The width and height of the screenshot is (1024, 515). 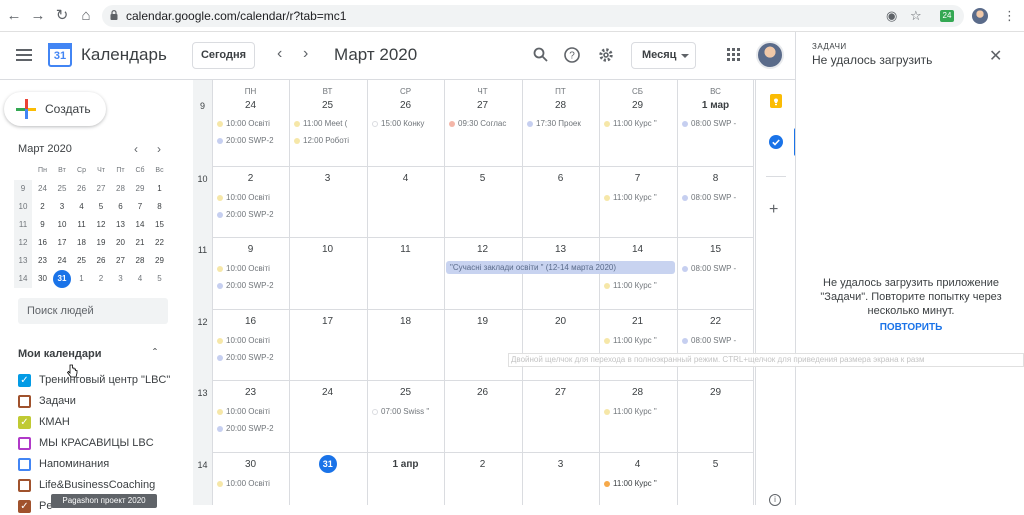 What do you see at coordinates (540, 54) in the screenshot?
I see `search-icon` at bounding box center [540, 54].